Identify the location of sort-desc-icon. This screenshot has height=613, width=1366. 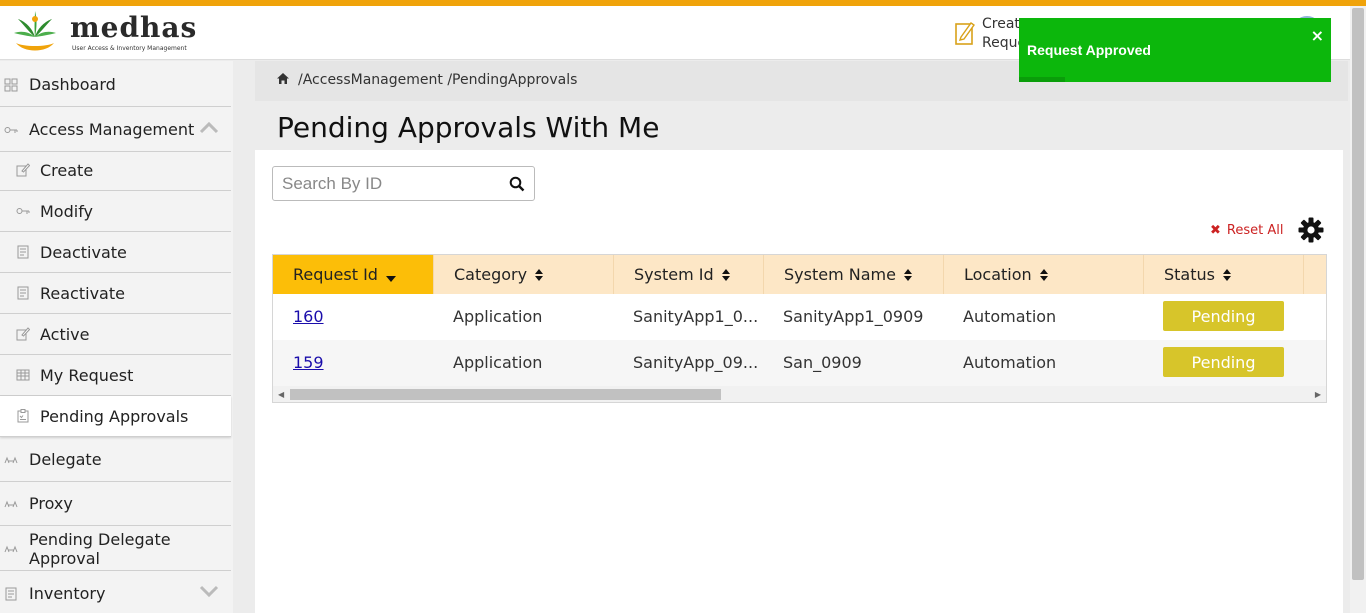
(390, 278).